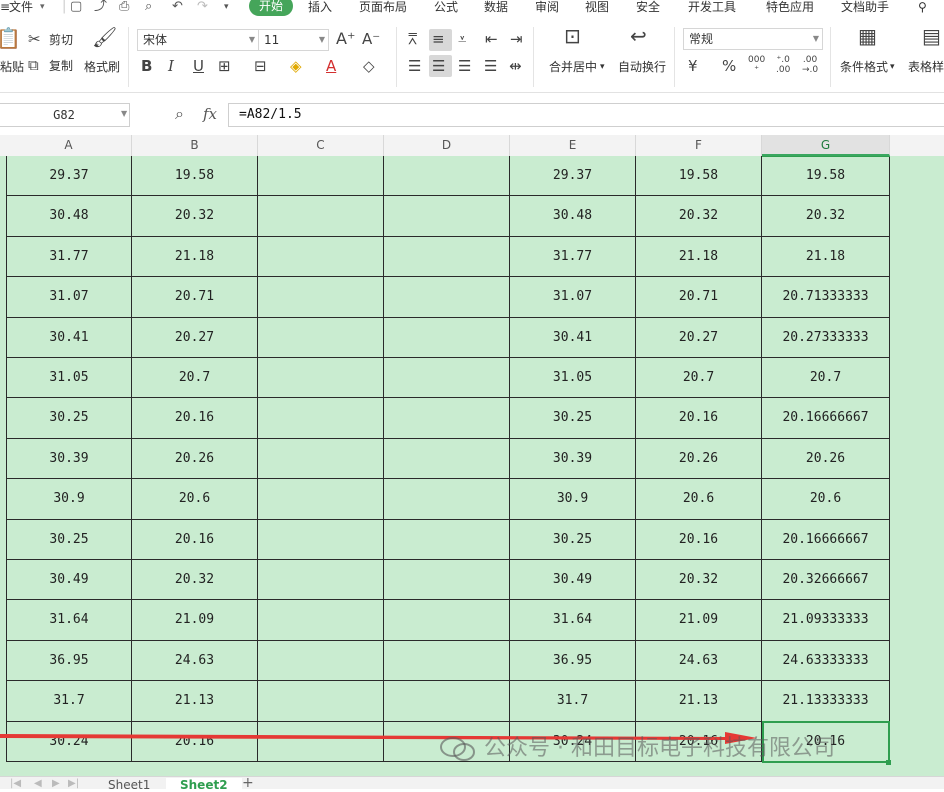 The height and width of the screenshot is (792, 944). I want to click on tab-data: 数据, so click(496, 7).